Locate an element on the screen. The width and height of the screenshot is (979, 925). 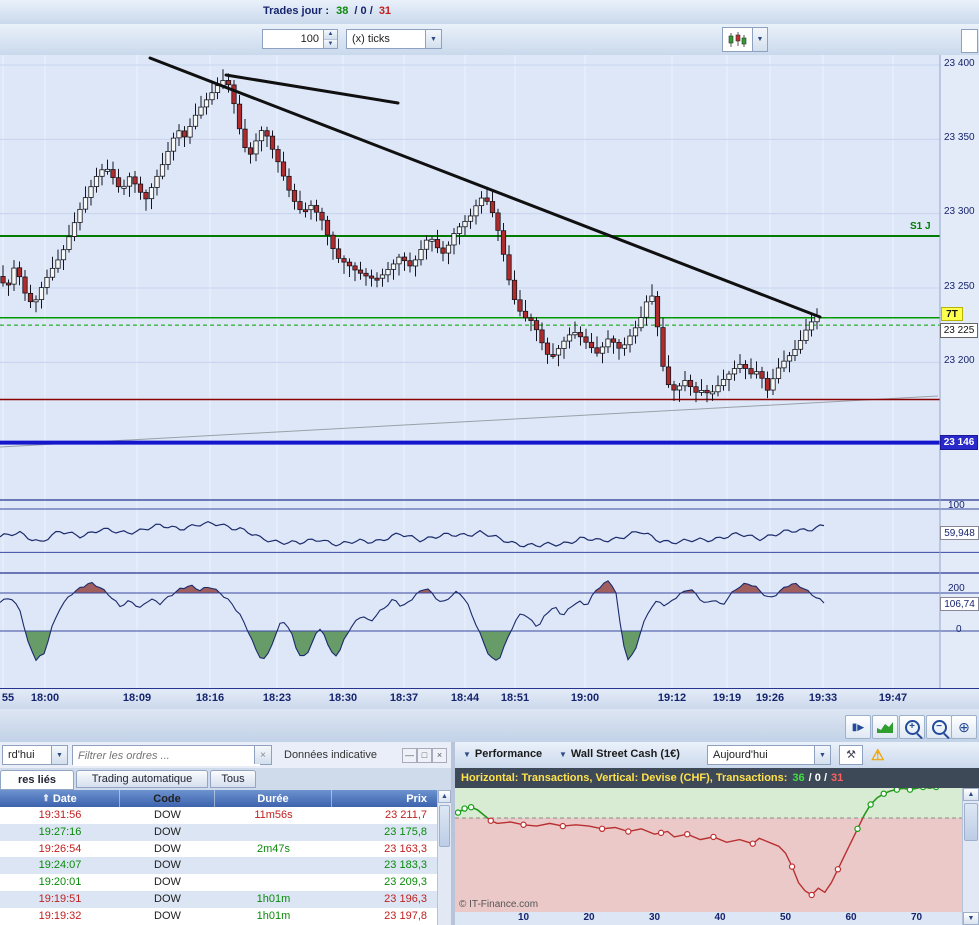
perf-axis-label: 60 is located at coordinates (851, 917).